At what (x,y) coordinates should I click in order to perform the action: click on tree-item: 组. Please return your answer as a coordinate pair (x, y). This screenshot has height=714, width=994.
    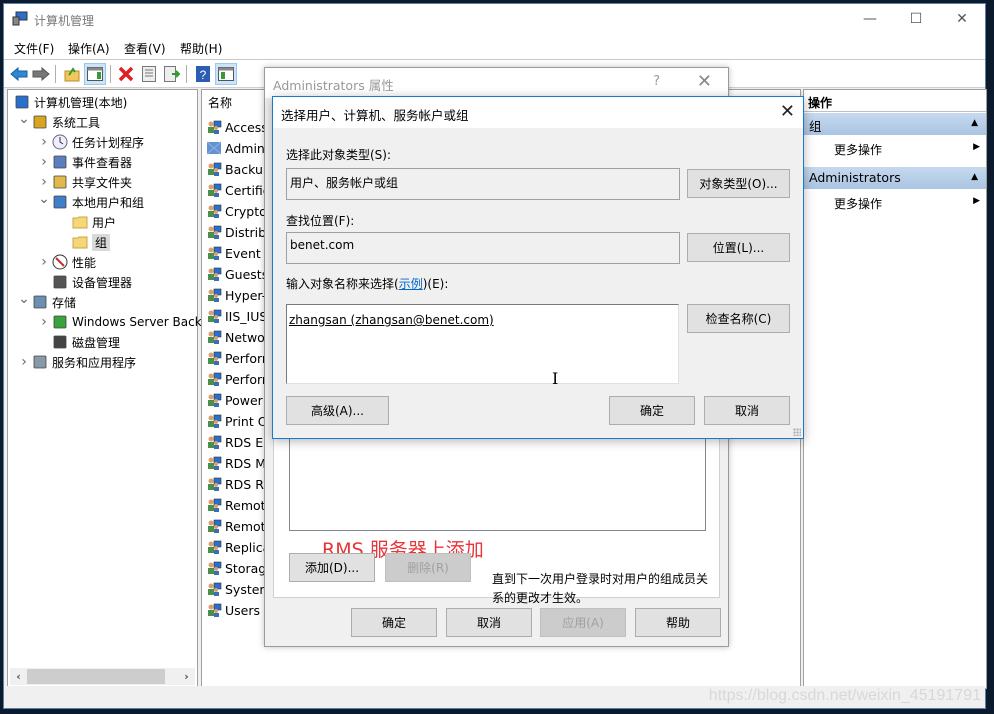
    Looking at the image, I should click on (84, 242).